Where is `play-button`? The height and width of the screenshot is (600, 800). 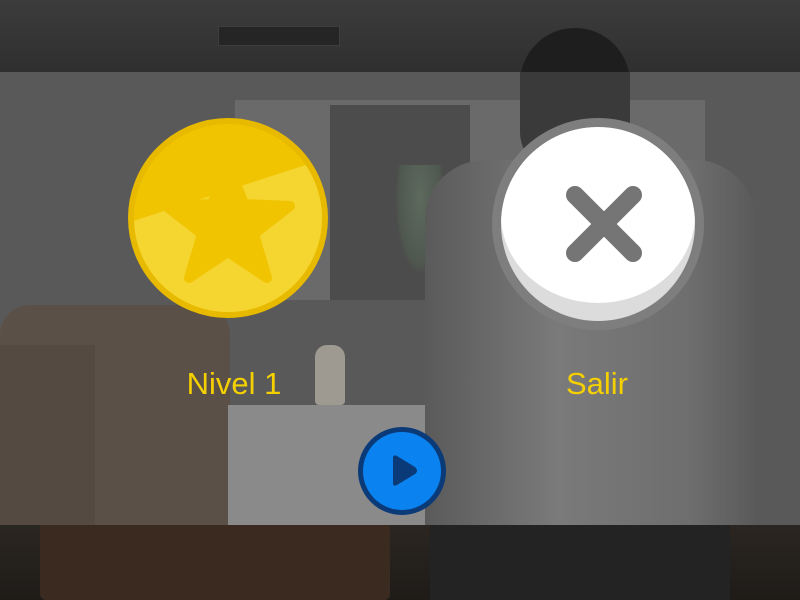 play-button is located at coordinates (402, 471).